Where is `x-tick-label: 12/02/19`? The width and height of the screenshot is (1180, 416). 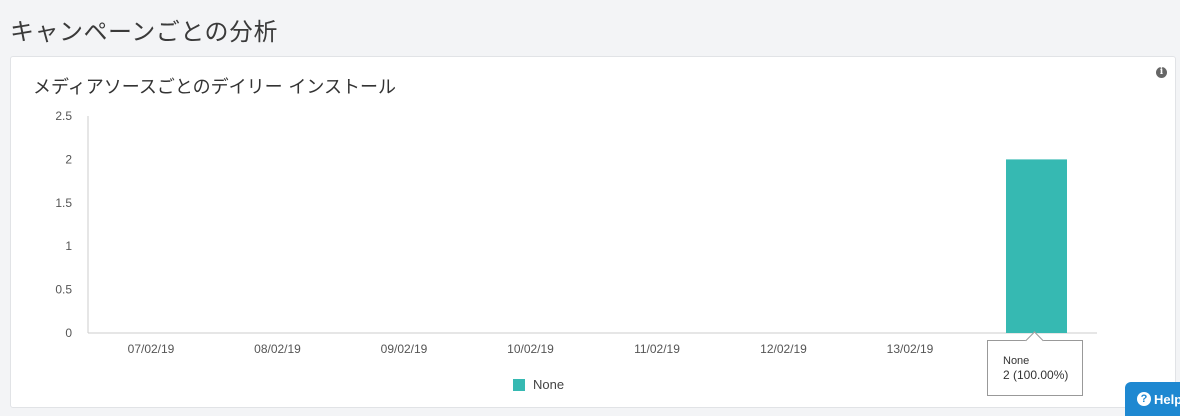
x-tick-label: 12/02/19 is located at coordinates (783, 349).